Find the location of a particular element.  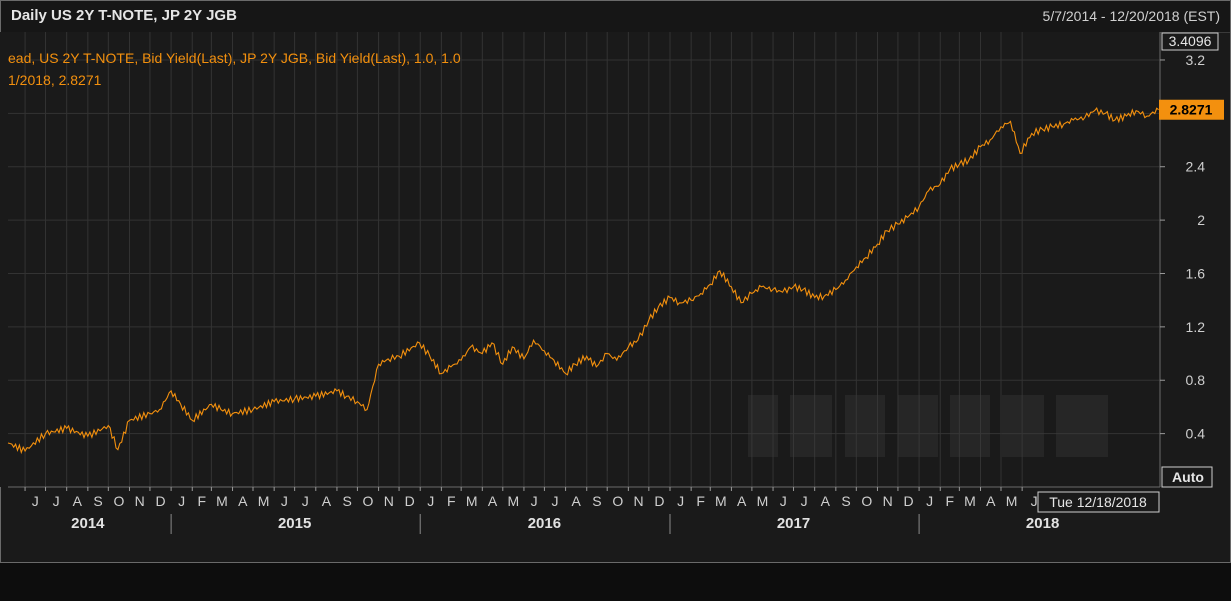

last-value-label: 2.8271 is located at coordinates (1191, 110).